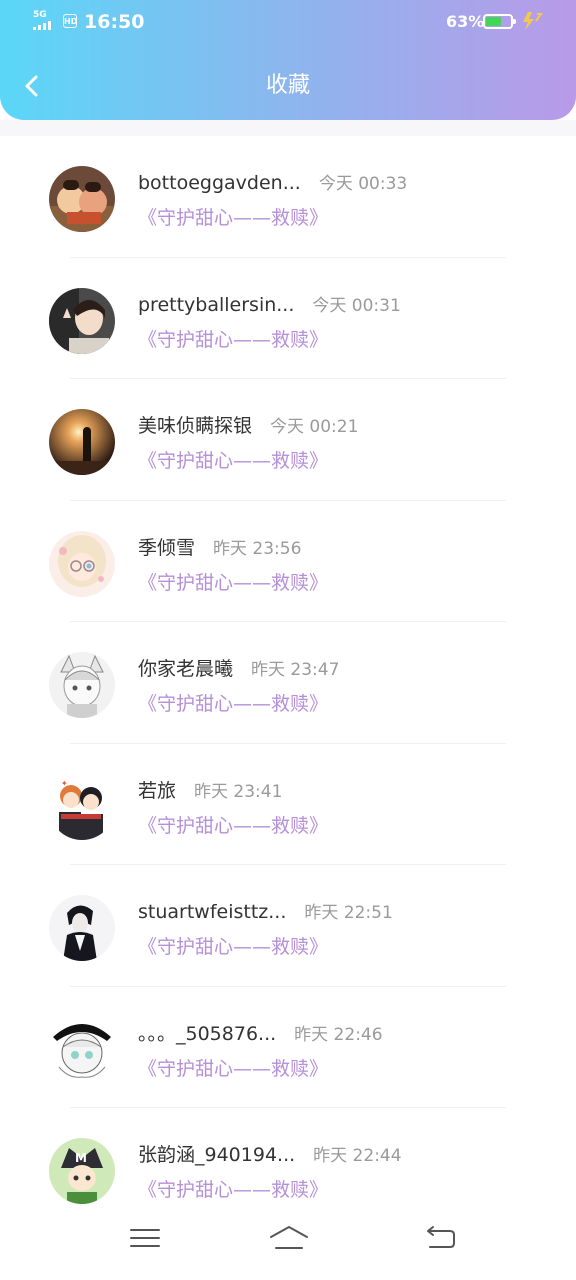 Image resolution: width=576 pixels, height=1280 pixels. What do you see at coordinates (288, 318) in the screenshot?
I see `list-item: prettyballersin... 今天 00:31 《守护甜心——救赎》` at bounding box center [288, 318].